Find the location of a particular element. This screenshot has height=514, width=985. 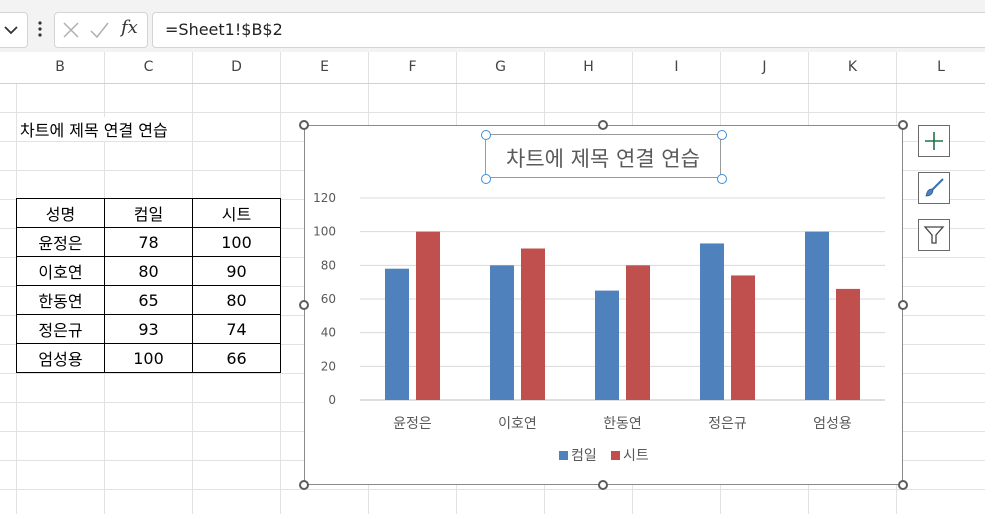

table-row: 엄성용 100 66 is located at coordinates (148, 358).